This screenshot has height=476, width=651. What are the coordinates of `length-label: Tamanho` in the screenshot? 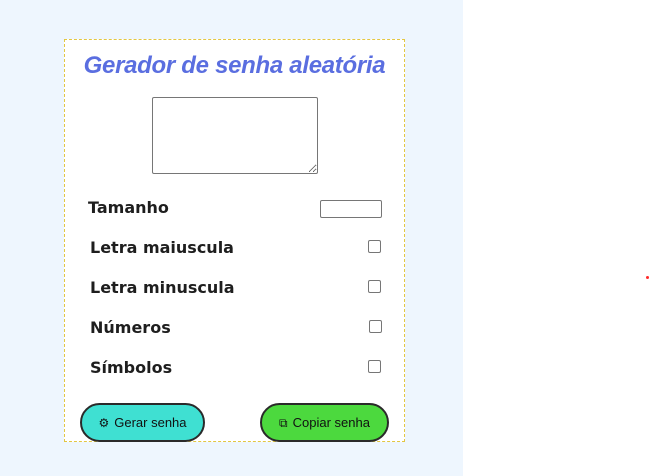 It's located at (128, 207).